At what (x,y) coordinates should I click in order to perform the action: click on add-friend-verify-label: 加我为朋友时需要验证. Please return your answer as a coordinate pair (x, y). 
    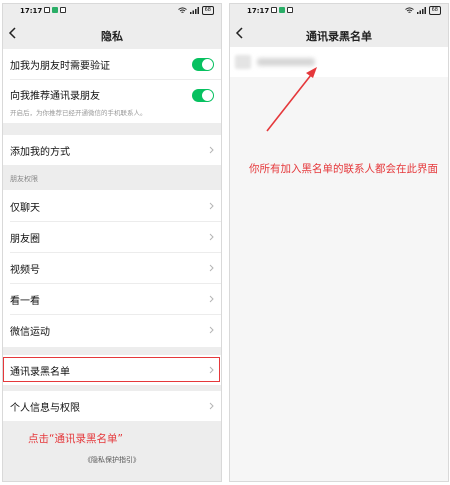
    Looking at the image, I should click on (60, 66).